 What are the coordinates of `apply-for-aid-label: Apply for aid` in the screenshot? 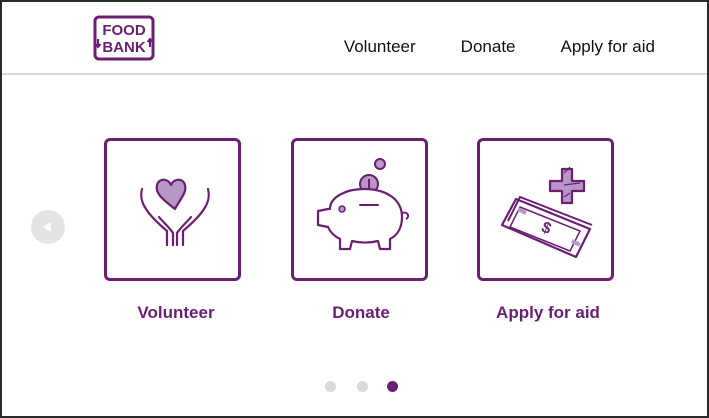 It's located at (548, 313).